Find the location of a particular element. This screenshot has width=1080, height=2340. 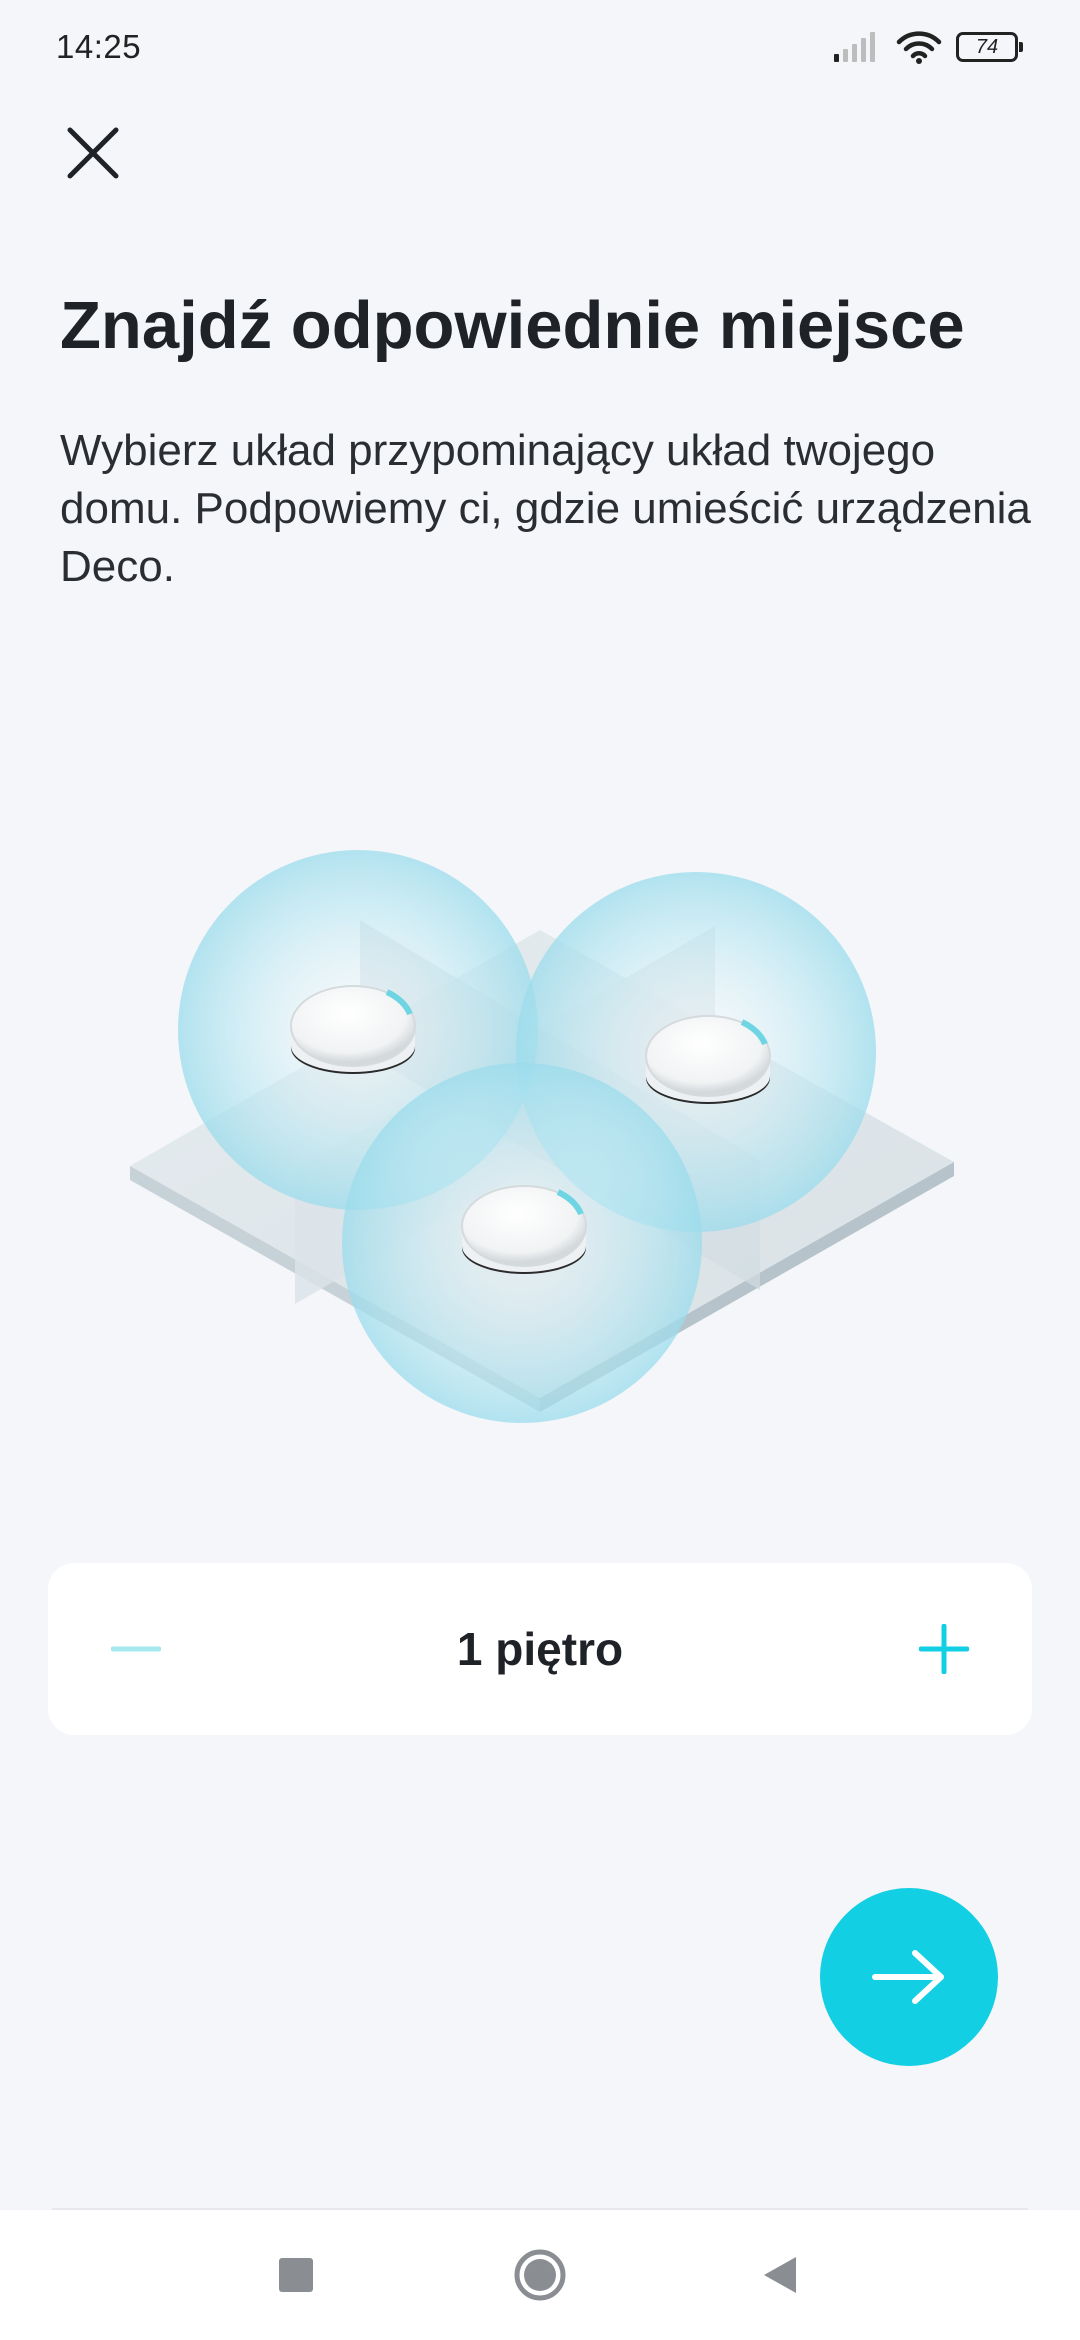

plus-icon is located at coordinates (944, 1649).